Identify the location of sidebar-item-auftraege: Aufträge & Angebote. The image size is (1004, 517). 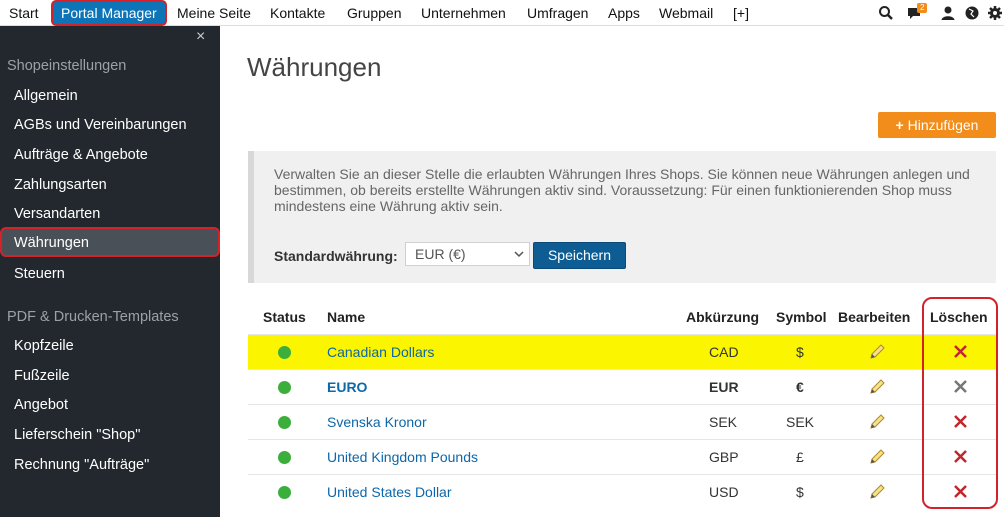
(81, 155).